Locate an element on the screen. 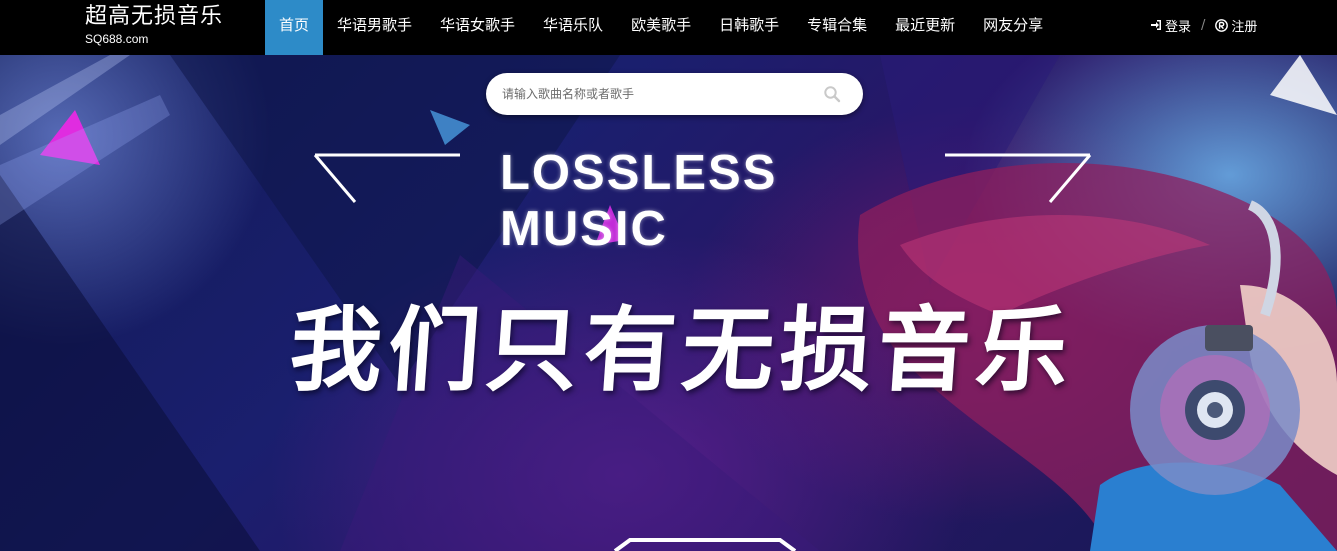  nav-item-western-singers: 欧美歌手 is located at coordinates (661, 27).